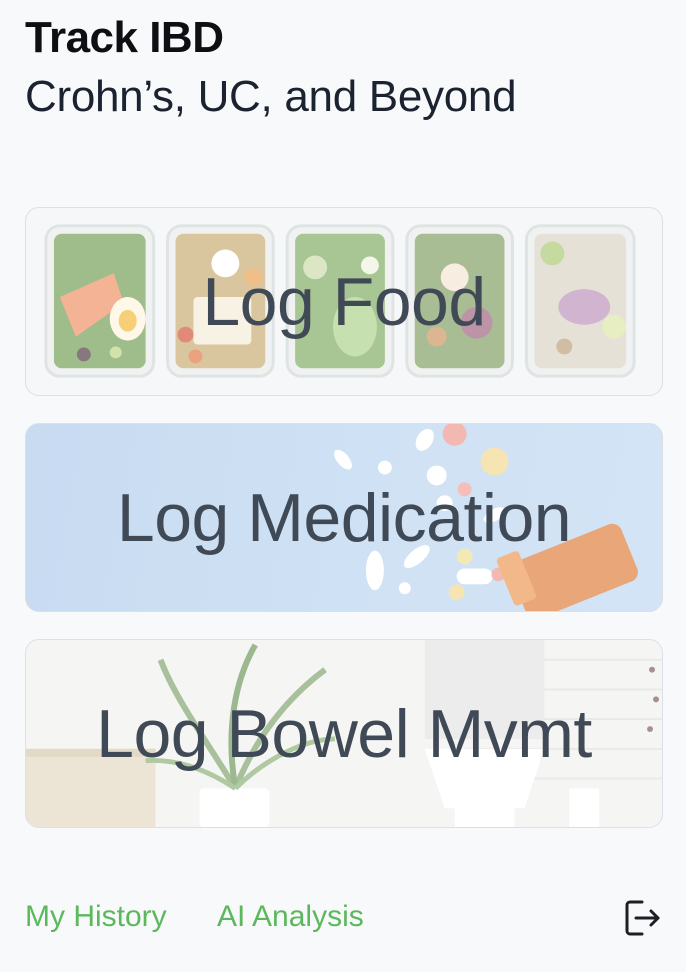 This screenshot has width=686, height=972. I want to click on logout-icon, so click(642, 918).